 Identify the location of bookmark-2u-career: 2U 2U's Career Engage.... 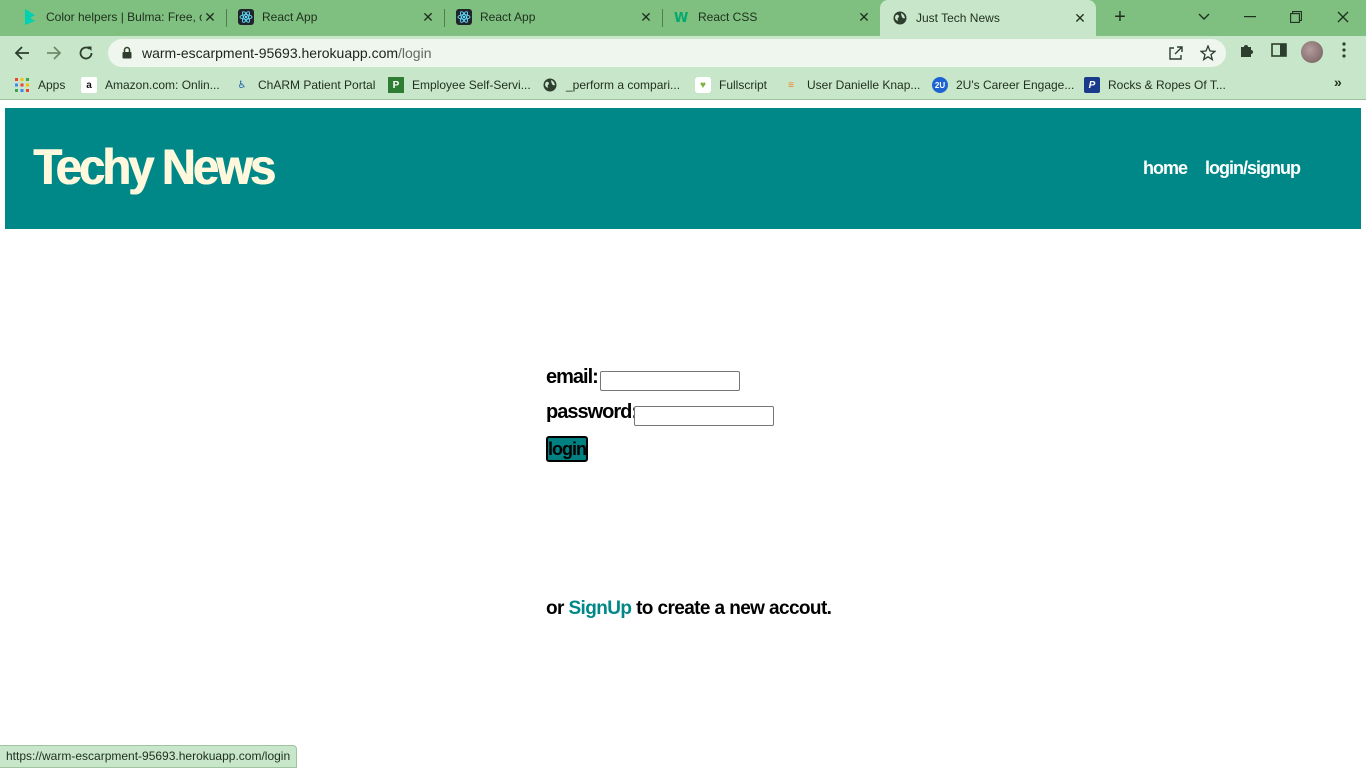
(1003, 85).